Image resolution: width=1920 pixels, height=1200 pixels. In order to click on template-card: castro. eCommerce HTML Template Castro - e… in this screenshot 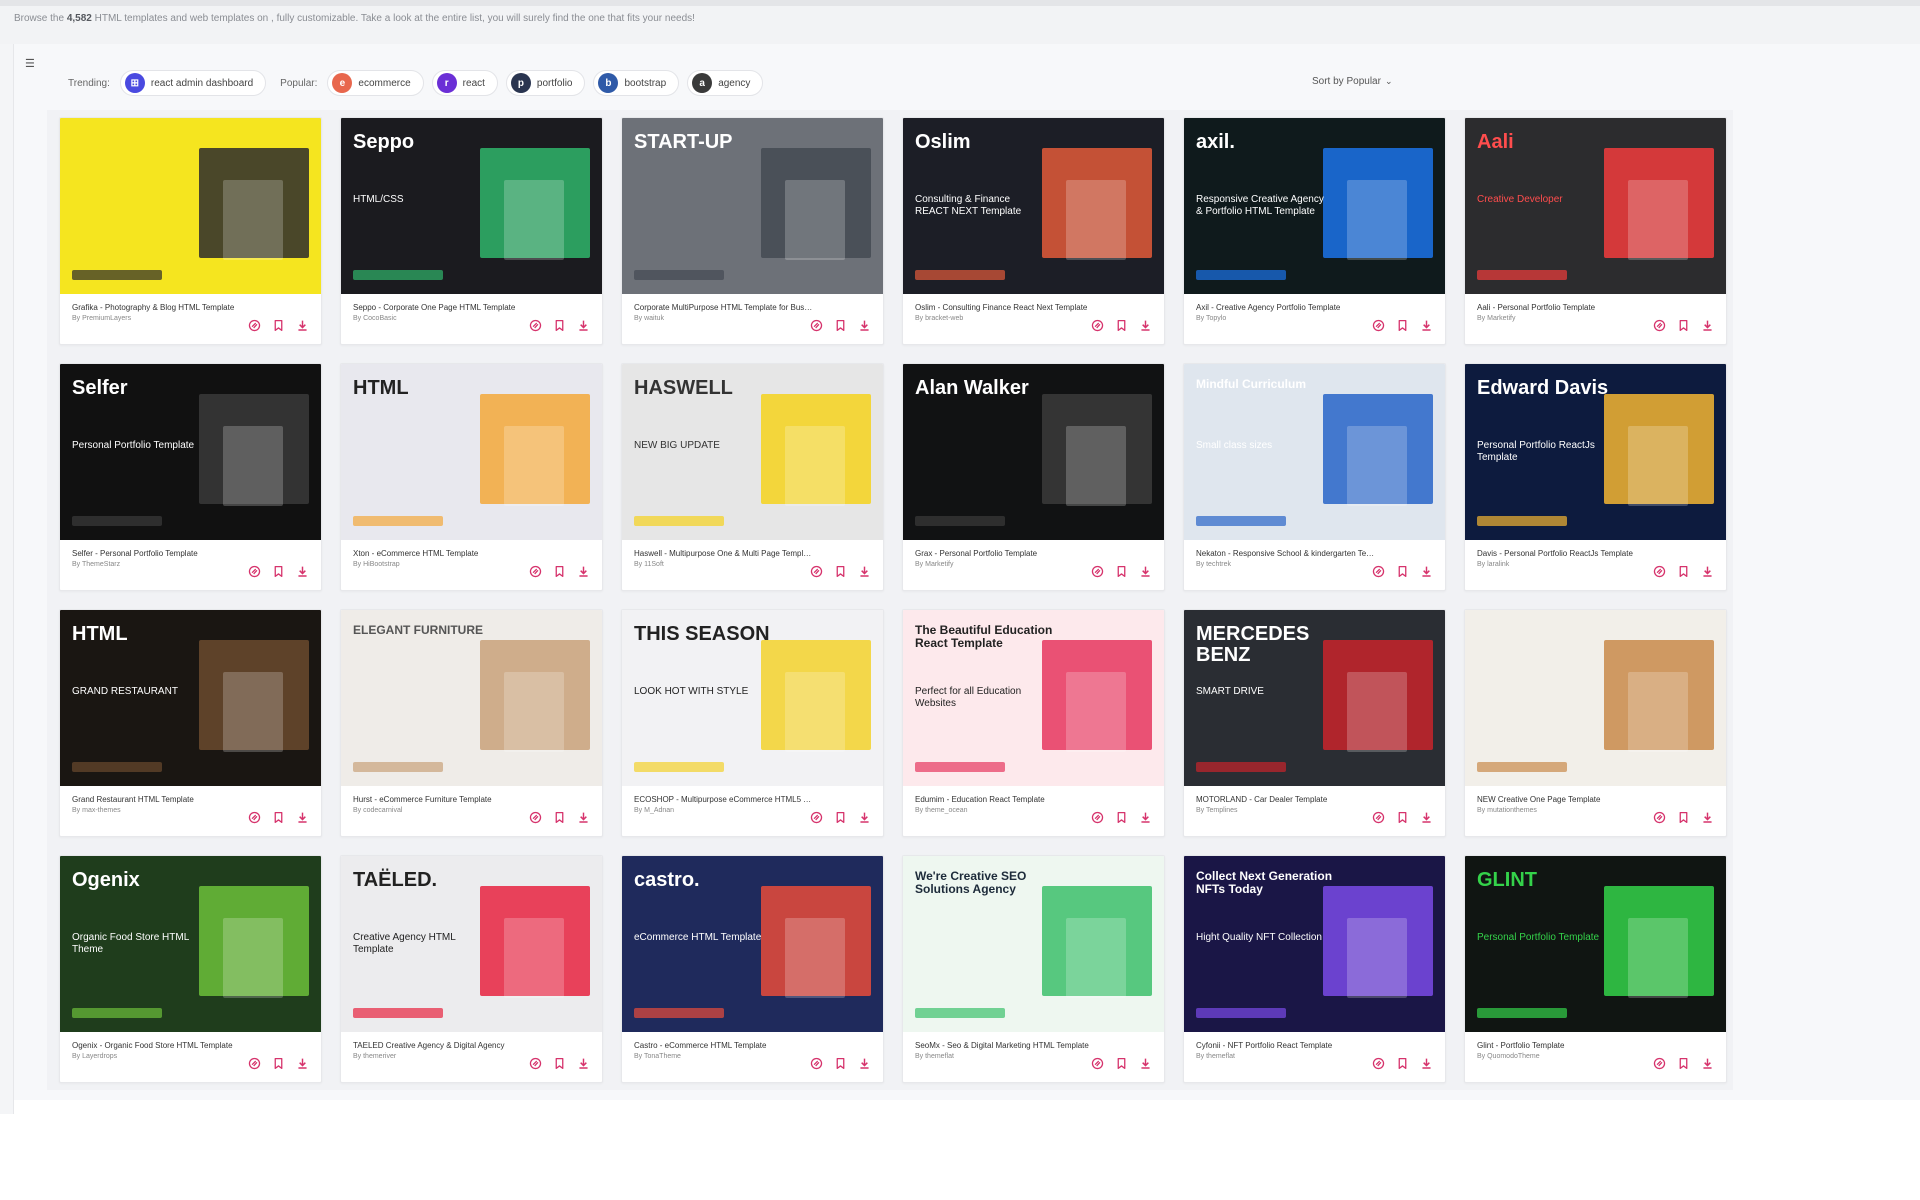, I will do `click(752, 969)`.